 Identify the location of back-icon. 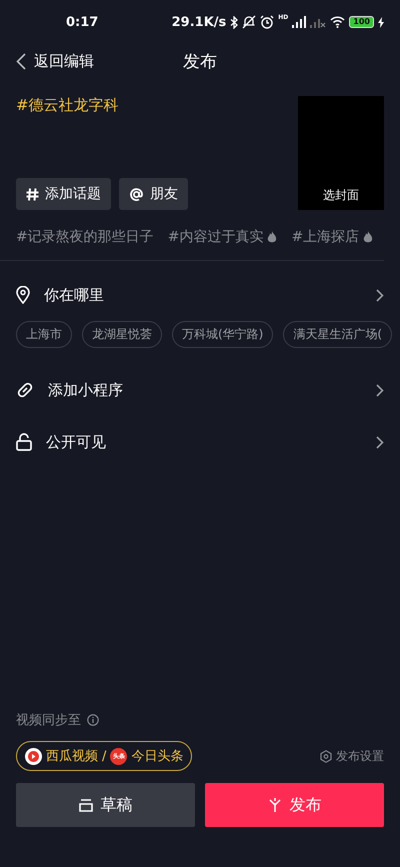
(21, 61).